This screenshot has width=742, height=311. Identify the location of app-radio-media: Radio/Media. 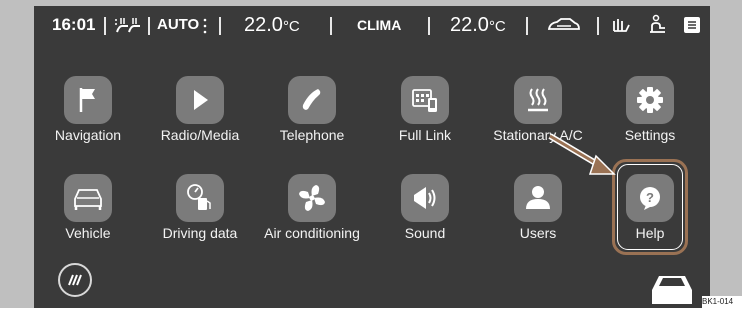
(200, 121).